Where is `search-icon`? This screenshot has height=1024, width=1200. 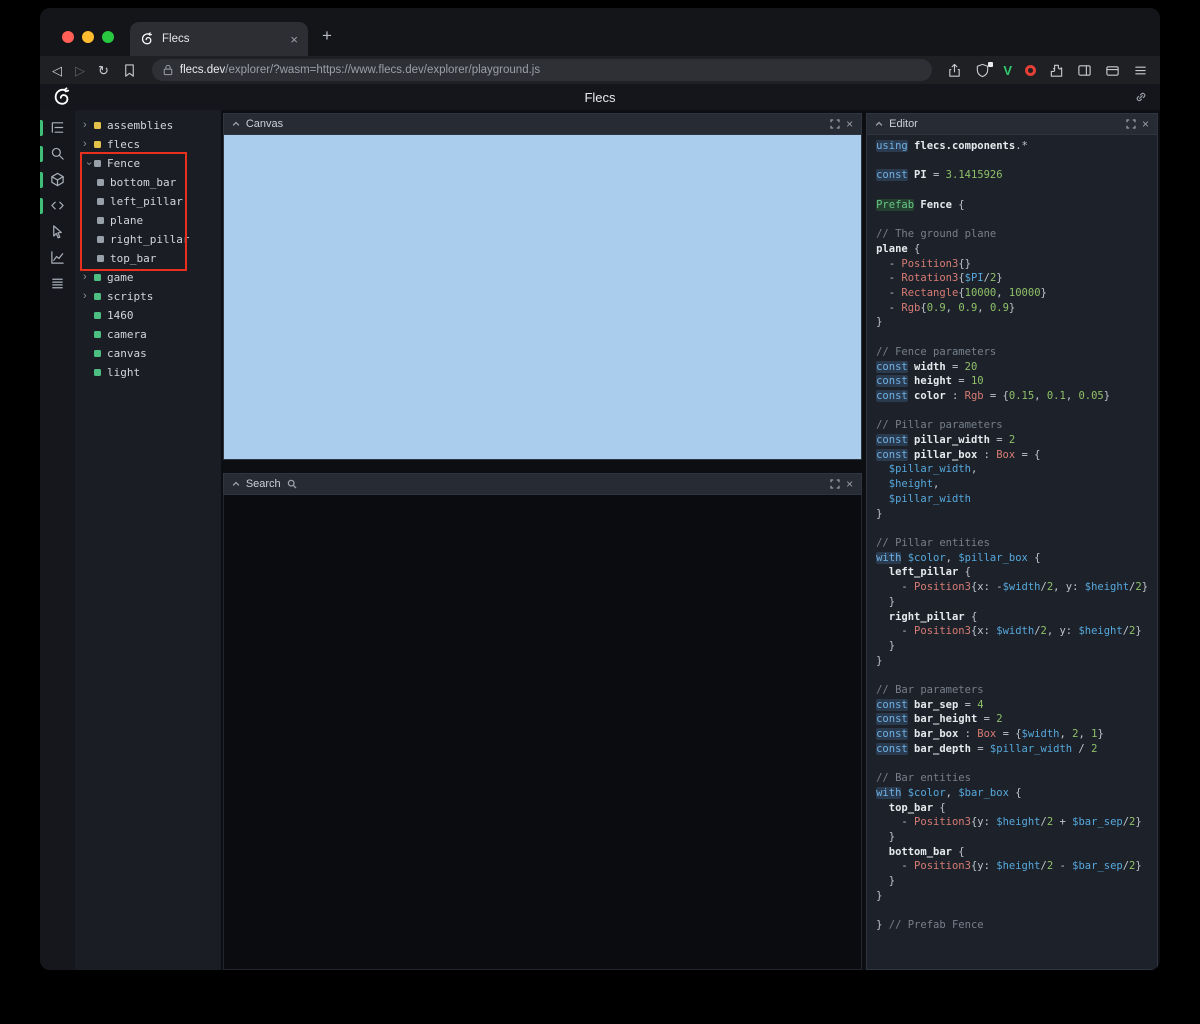
search-icon is located at coordinates (57, 154).